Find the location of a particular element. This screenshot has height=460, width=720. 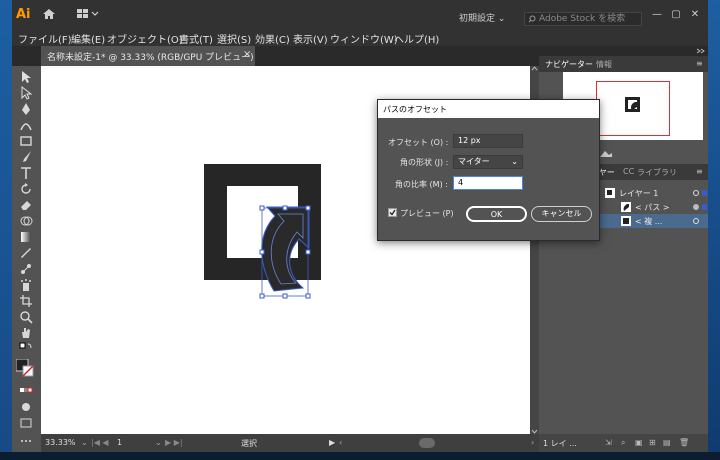

symbol-sprayer-tool-icon is located at coordinates (26, 285).